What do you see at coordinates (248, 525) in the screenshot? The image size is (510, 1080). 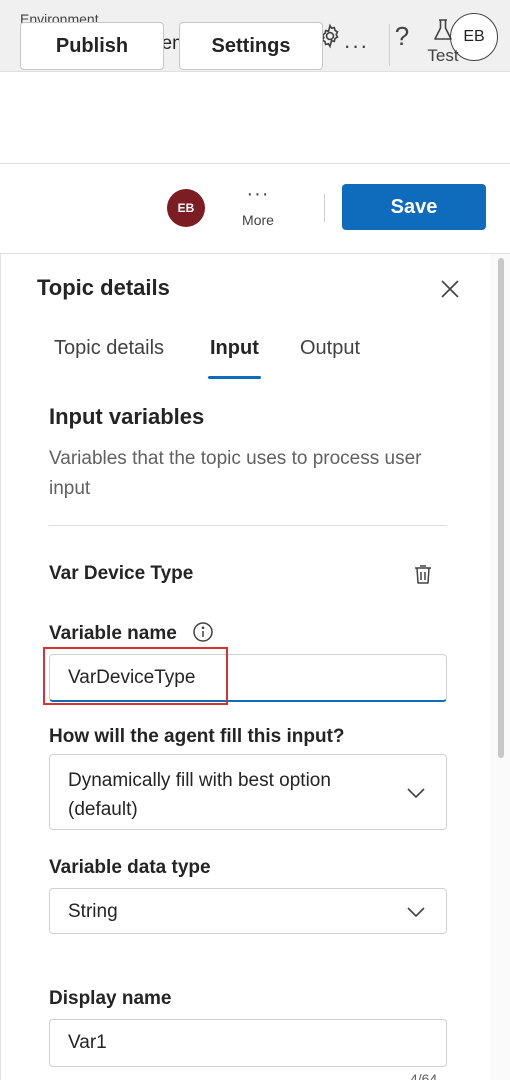 I see `section-divider` at bounding box center [248, 525].